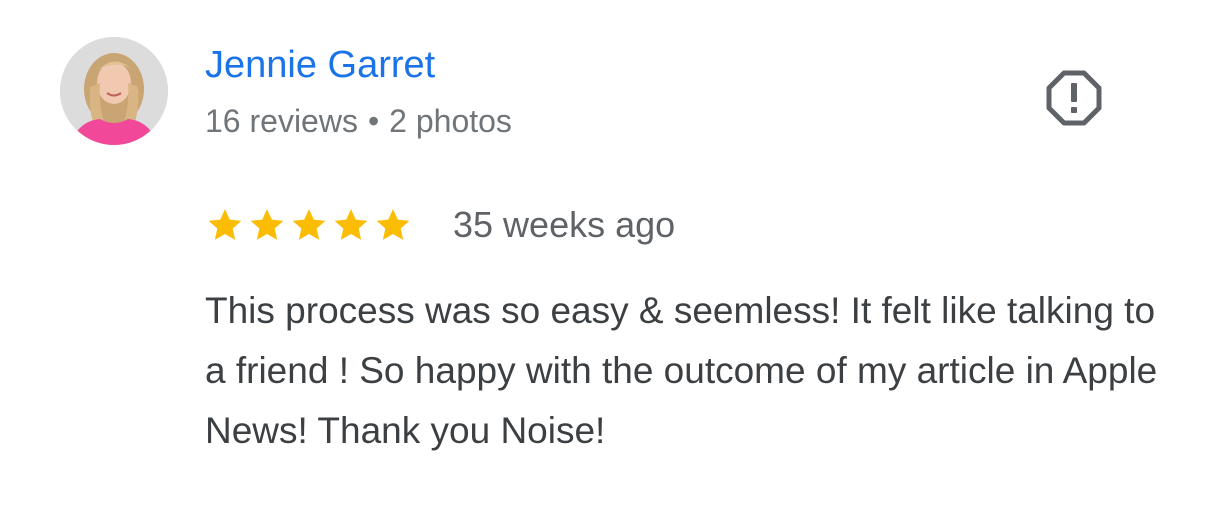 This screenshot has width=1206, height=520. I want to click on avatar, so click(114, 91).